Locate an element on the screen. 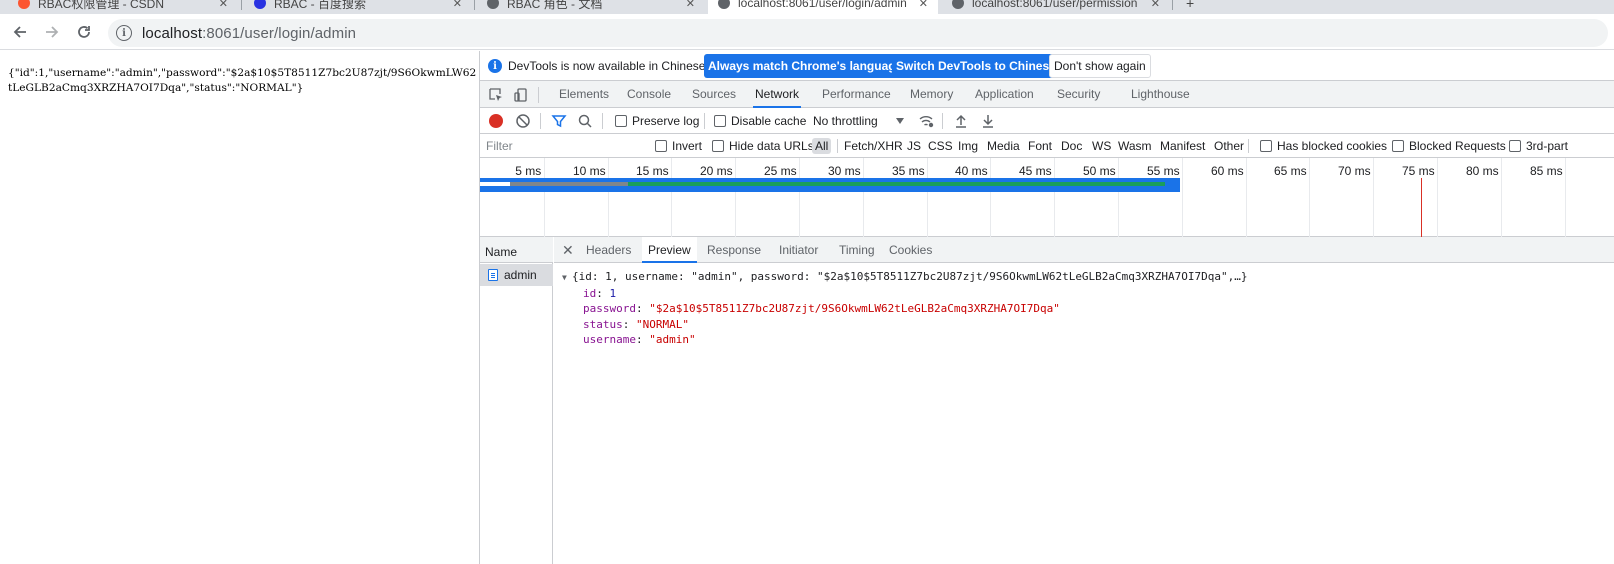 Image resolution: width=1614 pixels, height=564 pixels. forward-button is located at coordinates (52, 32).